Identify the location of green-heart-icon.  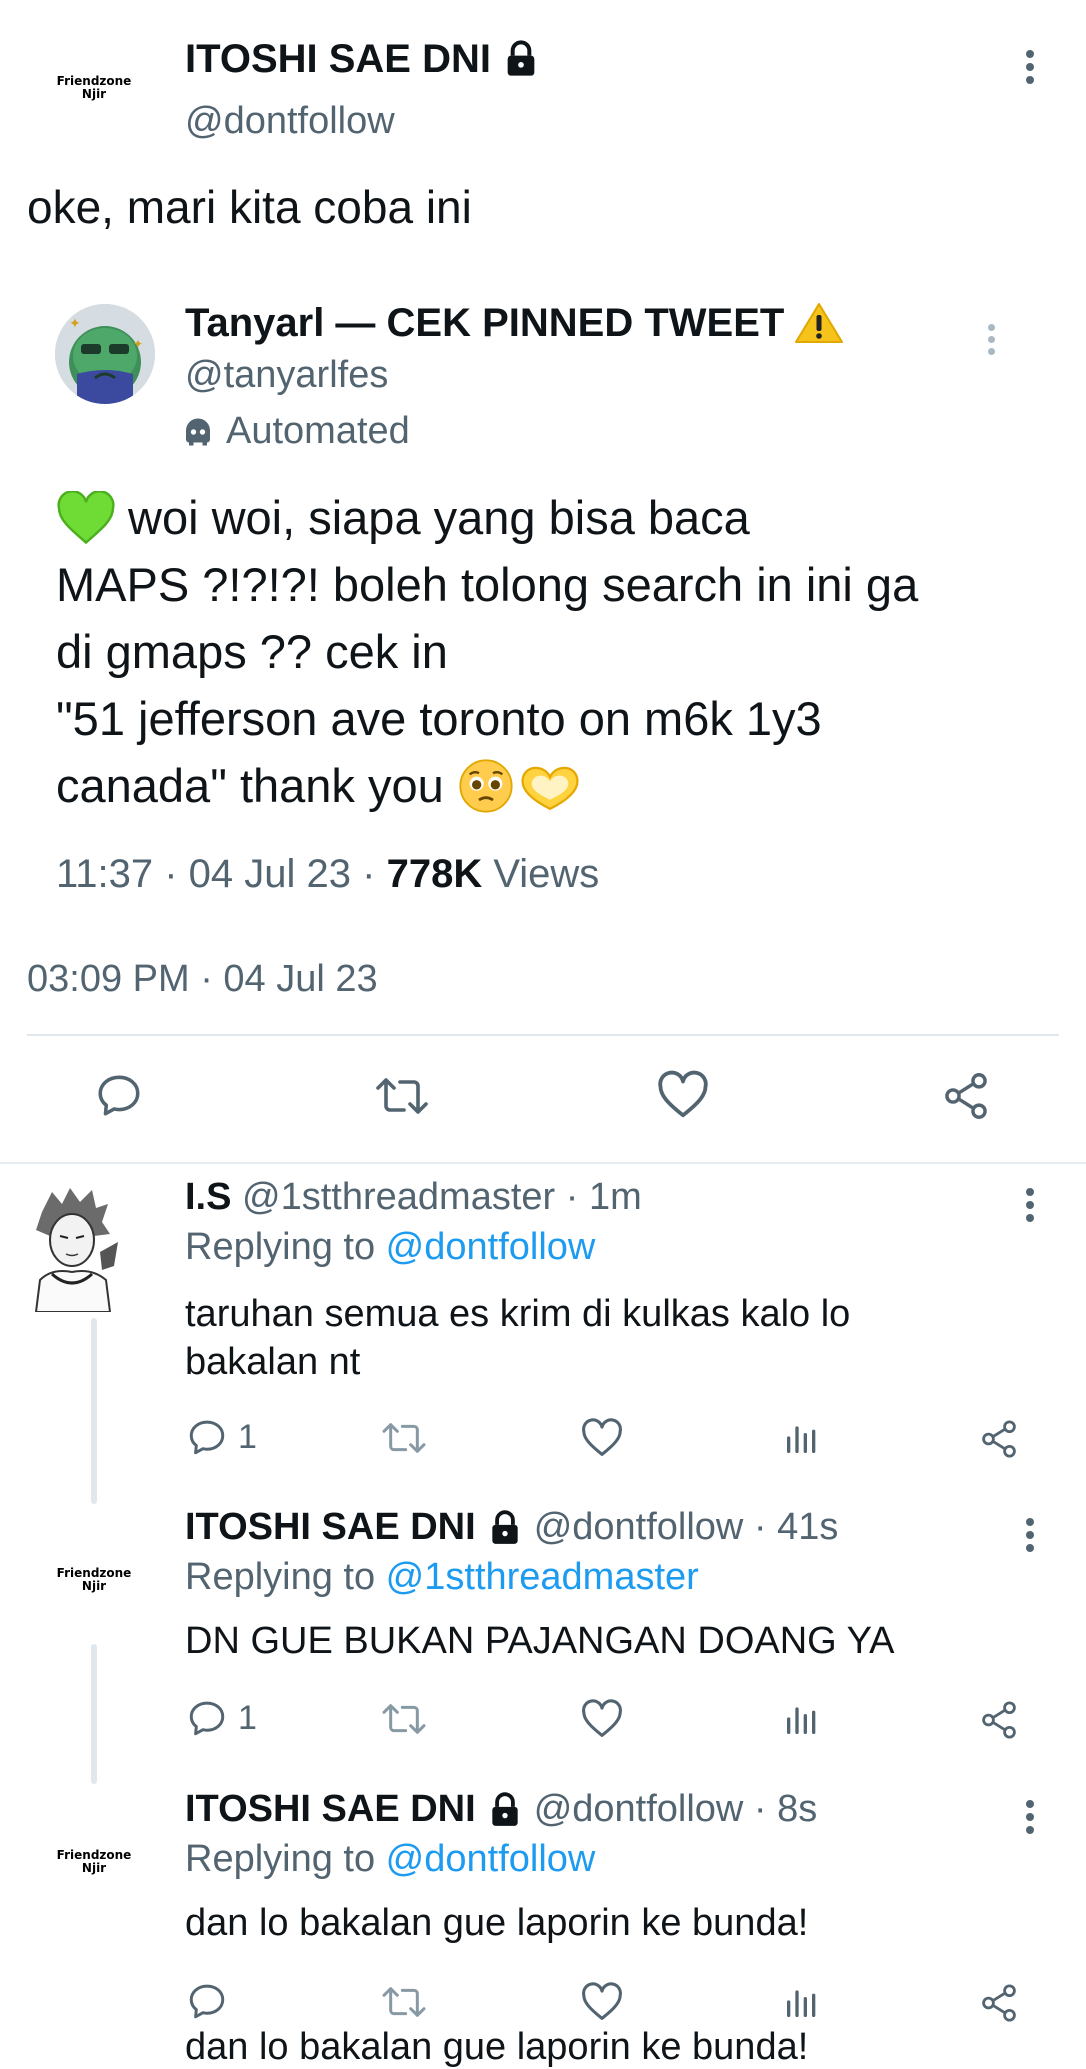
(86, 517).